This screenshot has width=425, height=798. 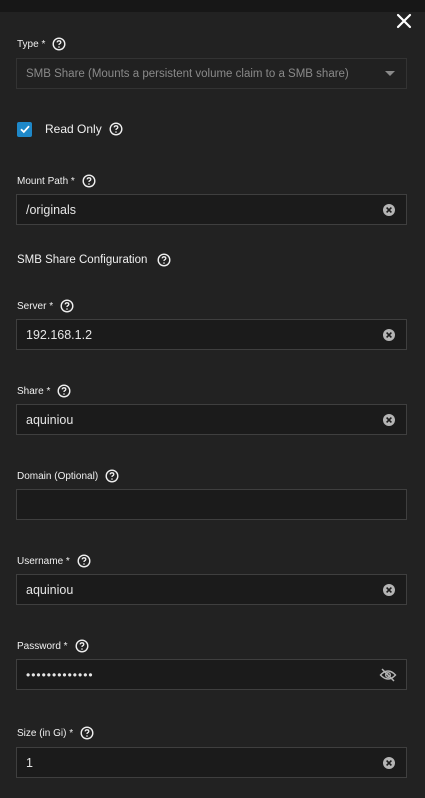 What do you see at coordinates (211, 209) in the screenshot?
I see `mount-path-input: /originals` at bounding box center [211, 209].